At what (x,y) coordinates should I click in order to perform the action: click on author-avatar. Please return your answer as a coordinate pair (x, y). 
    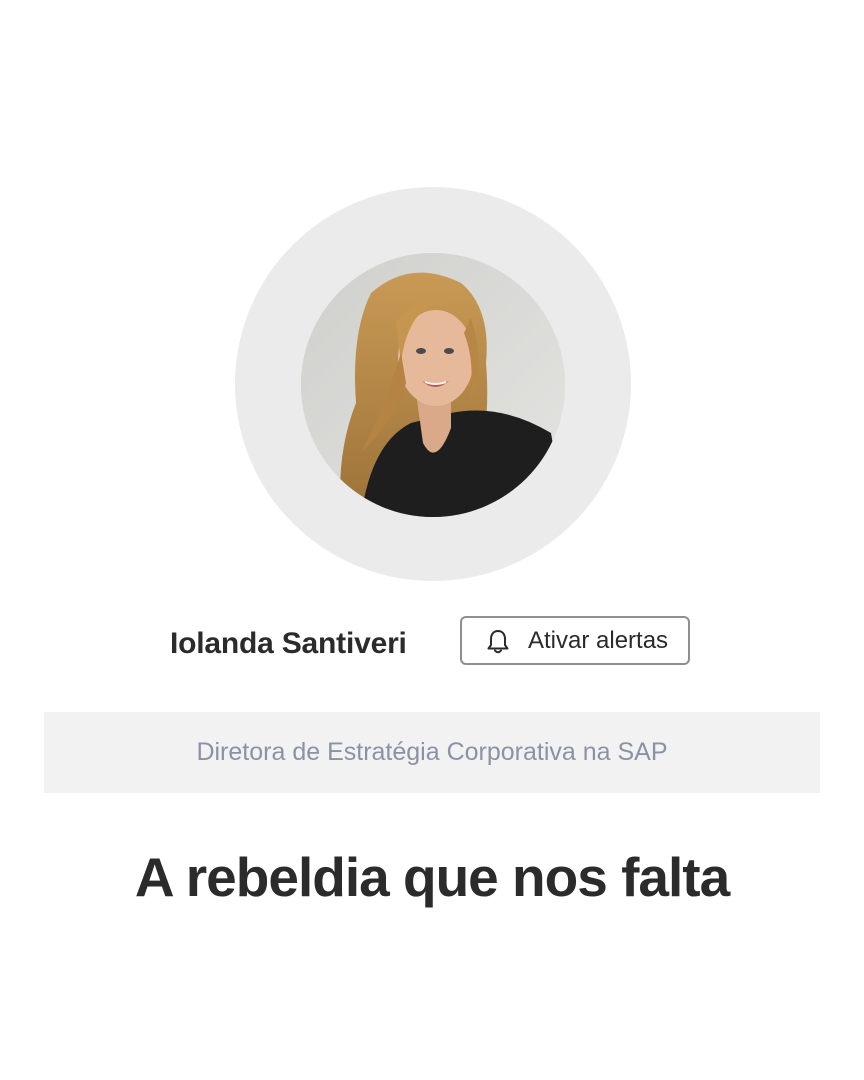
    Looking at the image, I should click on (433, 385).